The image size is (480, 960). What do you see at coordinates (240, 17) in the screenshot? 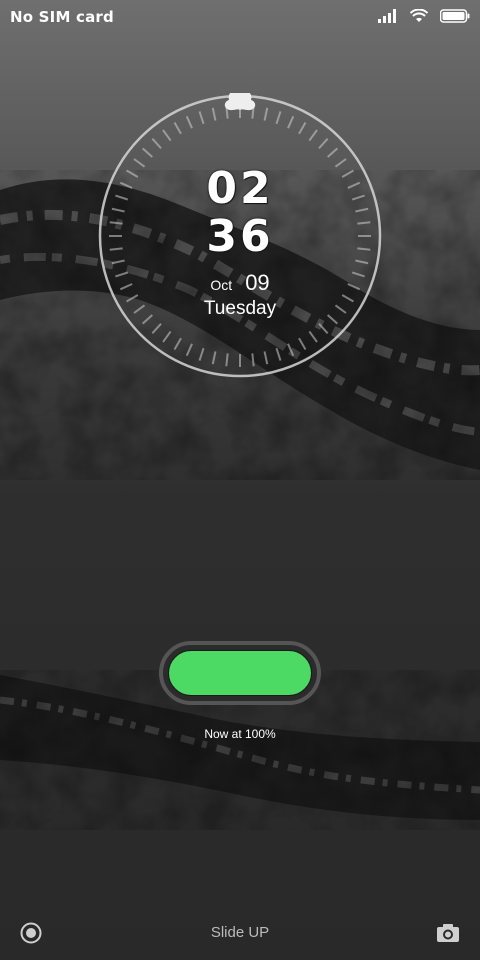
I see `status-bar: No SIM card` at bounding box center [240, 17].